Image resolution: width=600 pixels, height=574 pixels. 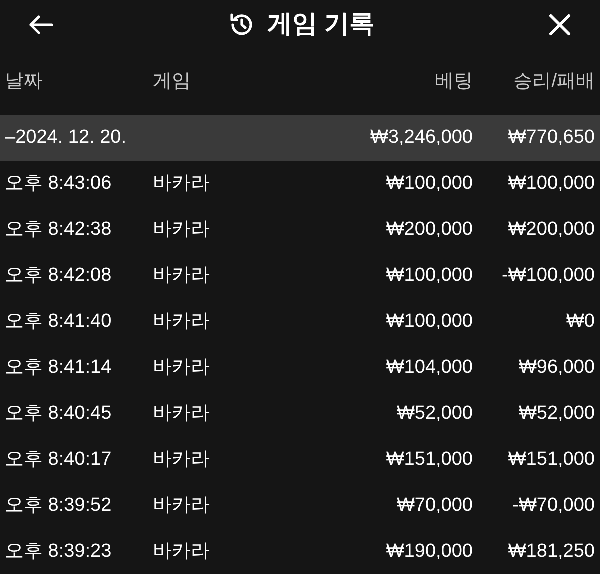 I want to click on date-group-row: –2024. 12. 20. ₩3,246,000 ₩770,650, so click(x=300, y=138).